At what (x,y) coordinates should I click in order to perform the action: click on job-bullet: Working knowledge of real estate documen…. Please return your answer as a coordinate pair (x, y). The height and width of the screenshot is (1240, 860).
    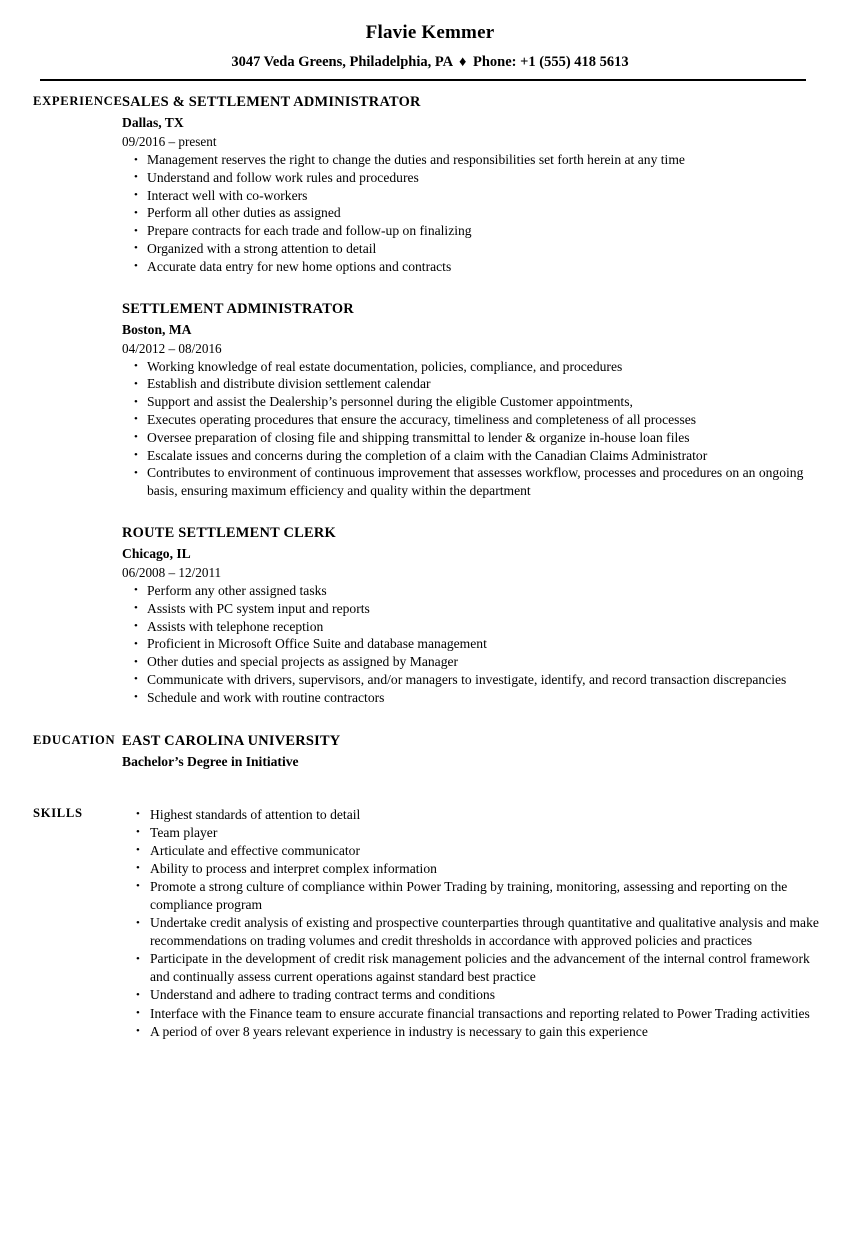
    Looking at the image, I should click on (477, 366).